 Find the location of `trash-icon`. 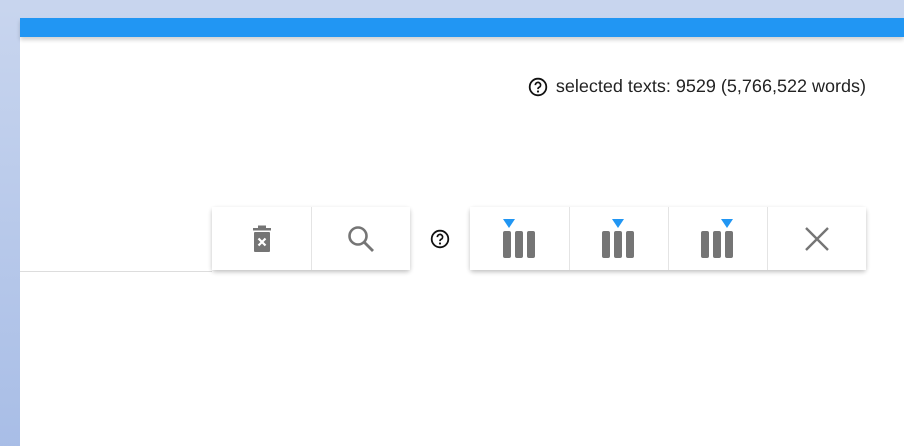

trash-icon is located at coordinates (261, 238).